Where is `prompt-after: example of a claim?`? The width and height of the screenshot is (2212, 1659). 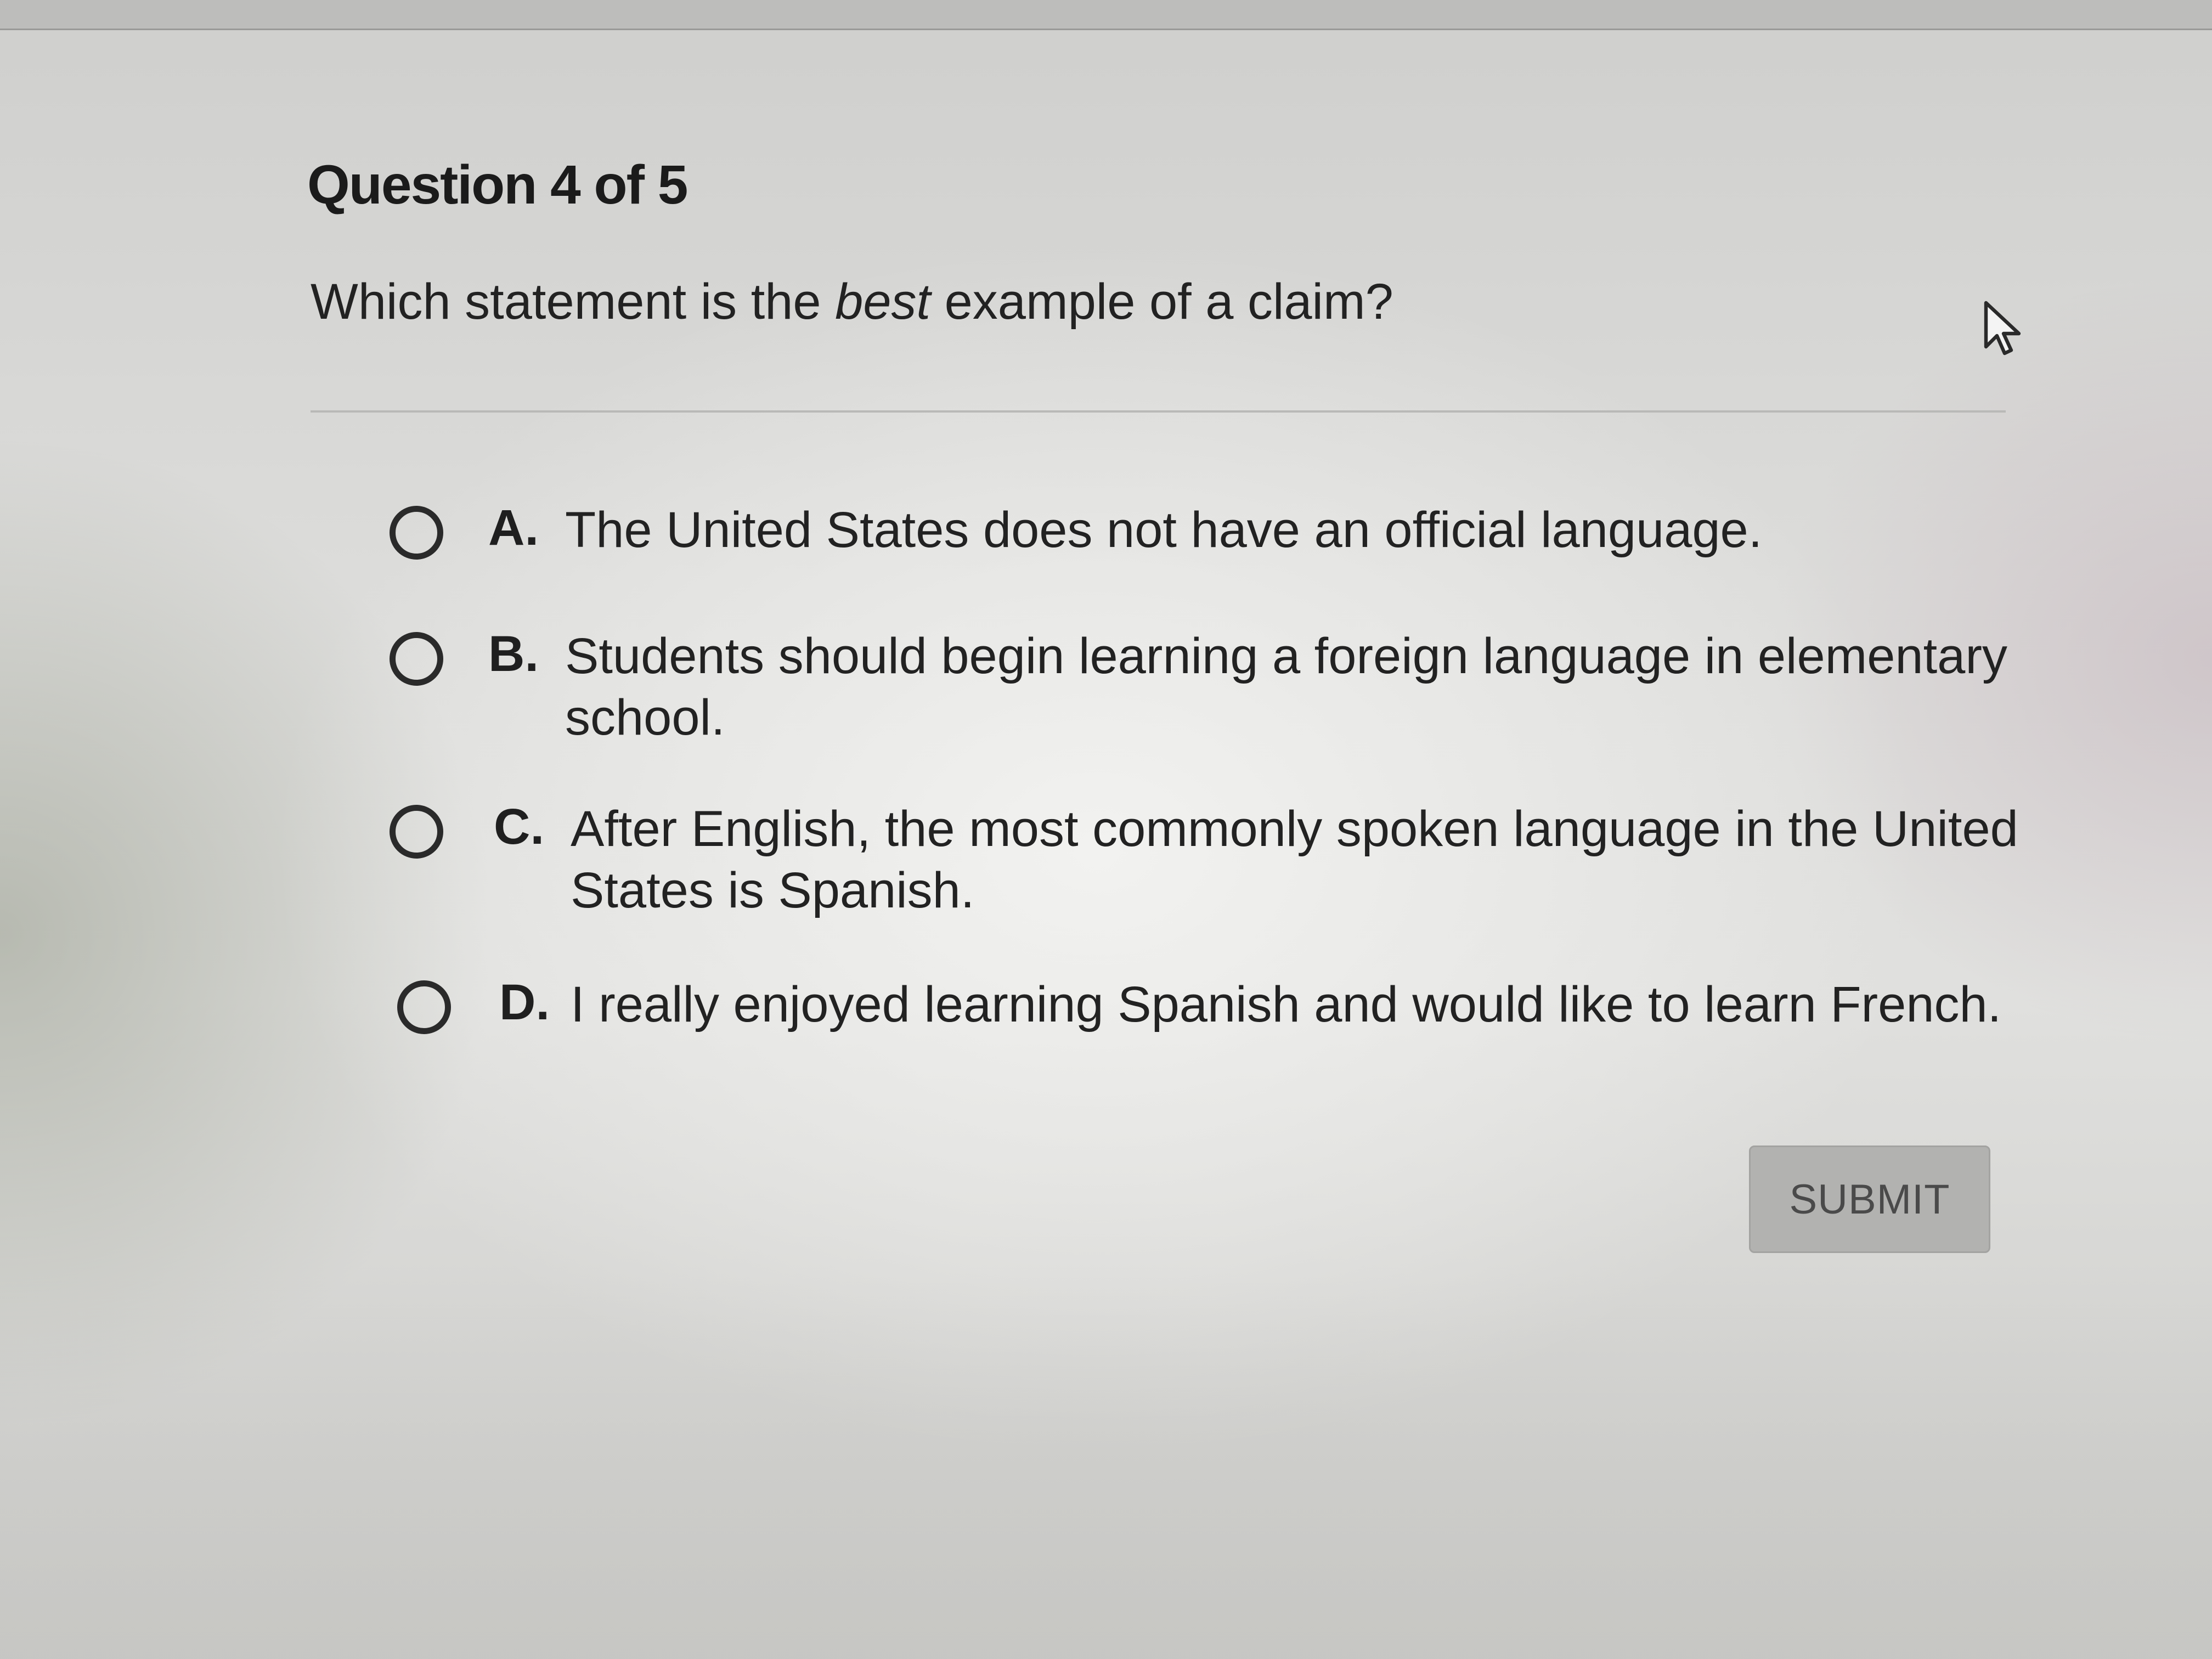
prompt-after: example of a claim? is located at coordinates (1162, 302).